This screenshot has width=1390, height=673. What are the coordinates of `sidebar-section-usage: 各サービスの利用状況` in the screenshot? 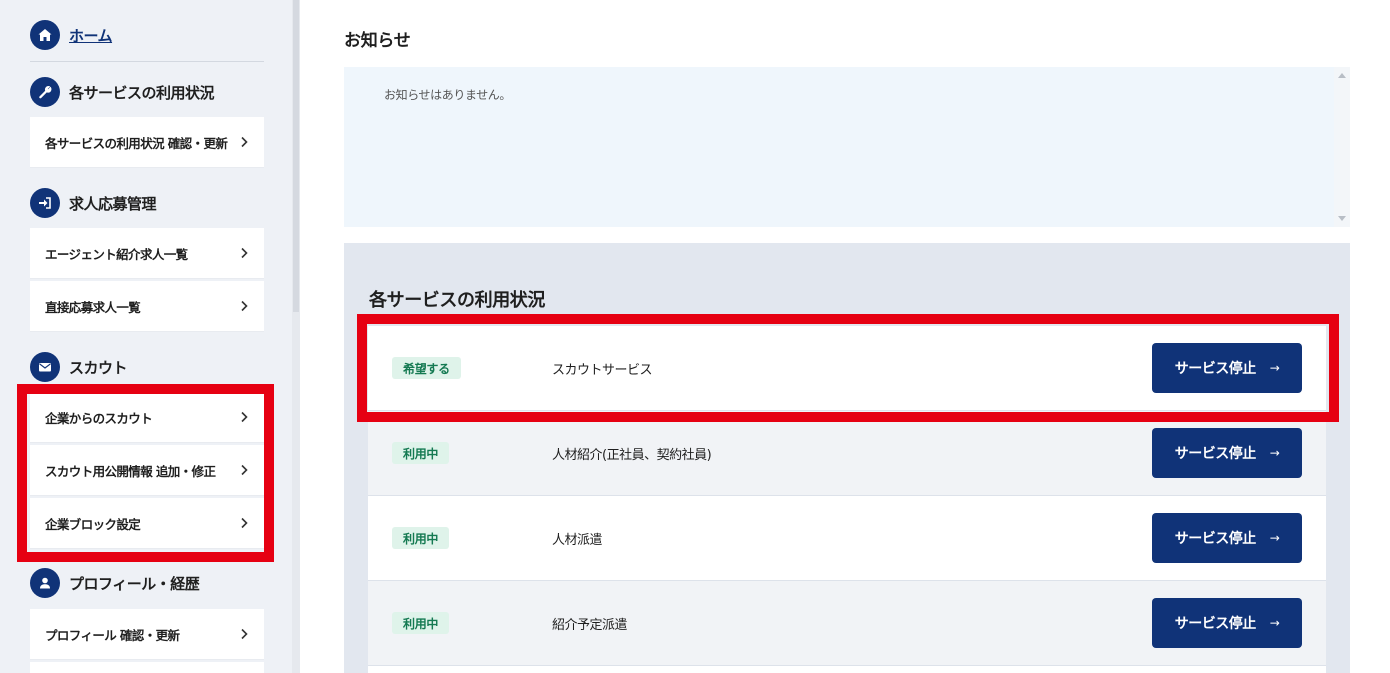 It's located at (122, 92).